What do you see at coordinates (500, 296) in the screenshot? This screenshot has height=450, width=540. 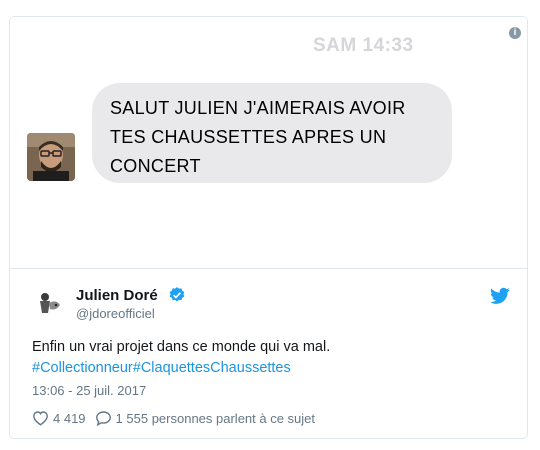 I see `twitter-bird-icon` at bounding box center [500, 296].